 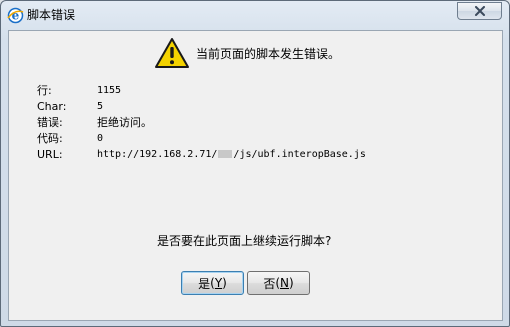 I want to click on detail-label: 行:, so click(x=44, y=90).